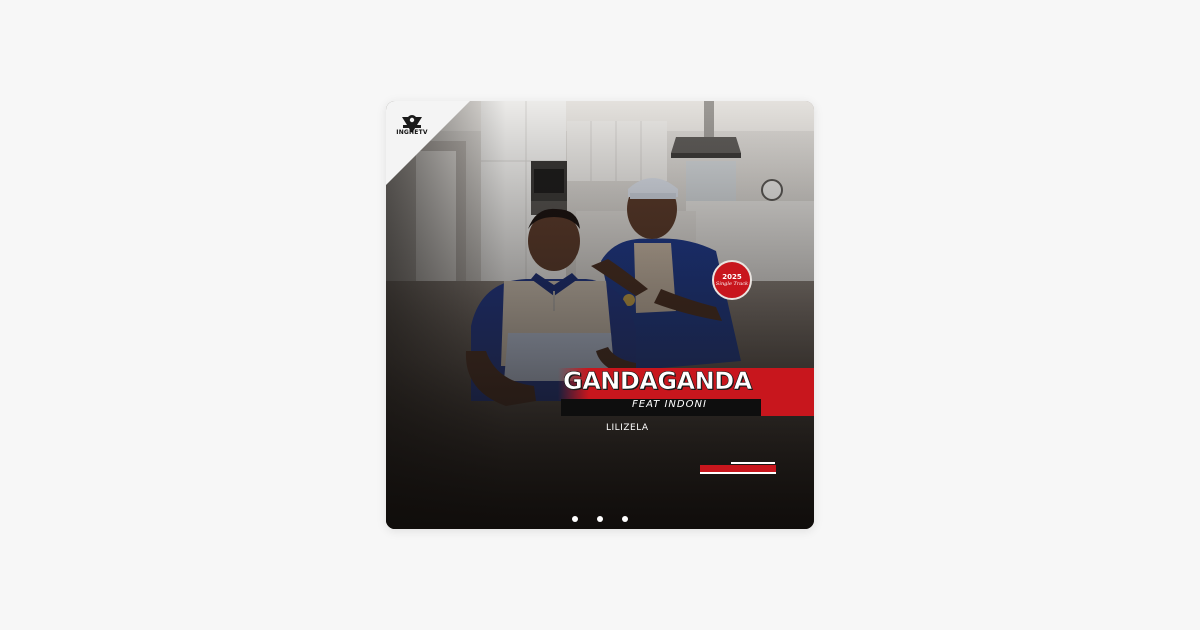 This screenshot has height=630, width=1200. What do you see at coordinates (658, 381) in the screenshot?
I see `artist-name: GANDAGANDA` at bounding box center [658, 381].